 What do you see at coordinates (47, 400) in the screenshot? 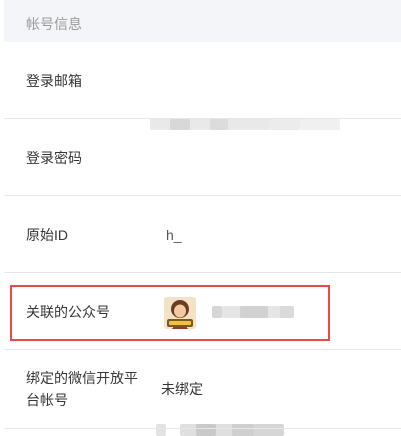
I see `open-platform-label-line2: 台帐号` at bounding box center [47, 400].